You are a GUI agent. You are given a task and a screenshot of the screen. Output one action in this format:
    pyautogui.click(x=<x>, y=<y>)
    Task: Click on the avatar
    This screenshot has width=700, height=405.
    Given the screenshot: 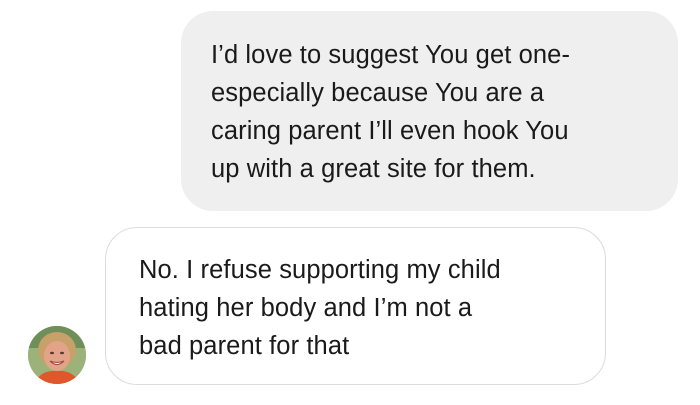 What is the action you would take?
    pyautogui.click(x=57, y=355)
    